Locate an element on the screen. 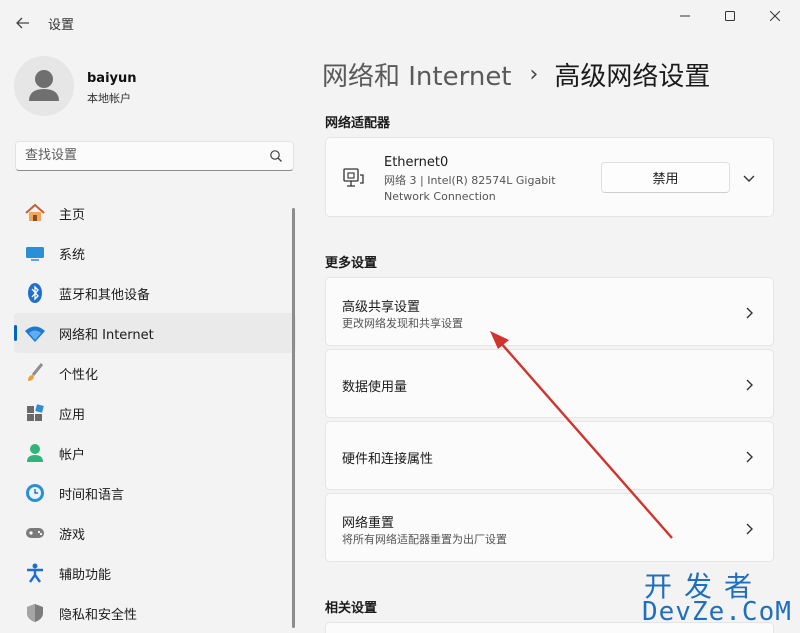  annotation-arrow is located at coordinates (581, 435).